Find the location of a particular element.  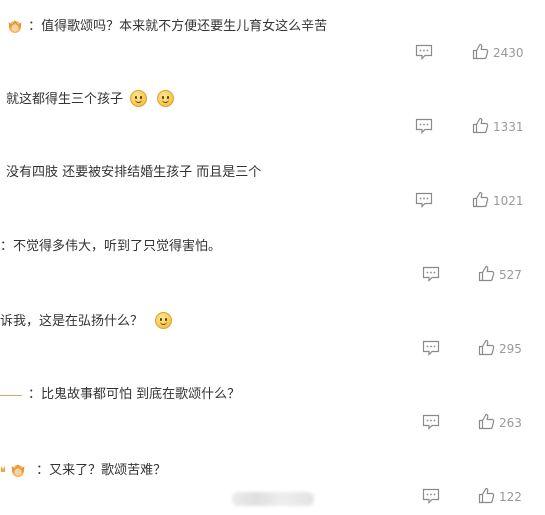

comment-text: 就这都得生三个孩子 is located at coordinates (65, 99).